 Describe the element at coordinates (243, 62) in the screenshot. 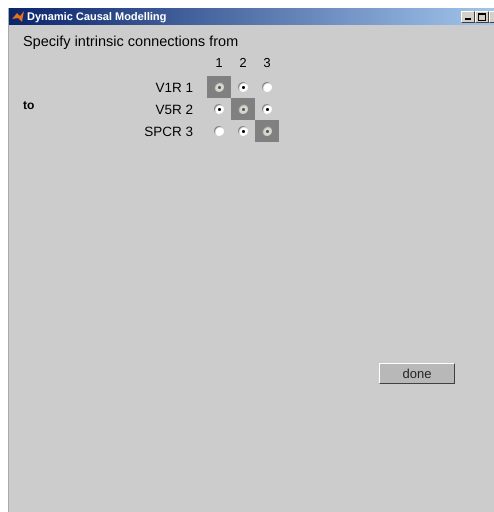

I see `column-number: 2` at that location.